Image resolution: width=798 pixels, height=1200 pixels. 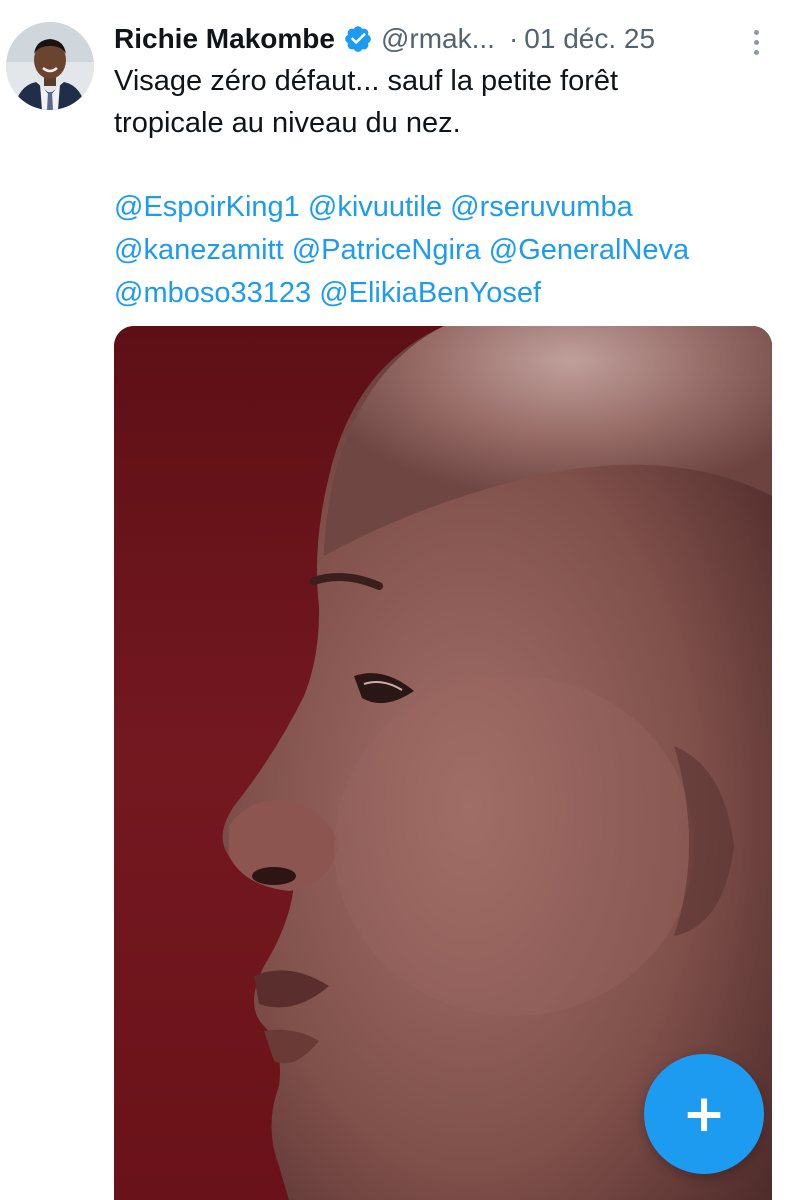 I want to click on author-avatar, so click(x=50, y=66).